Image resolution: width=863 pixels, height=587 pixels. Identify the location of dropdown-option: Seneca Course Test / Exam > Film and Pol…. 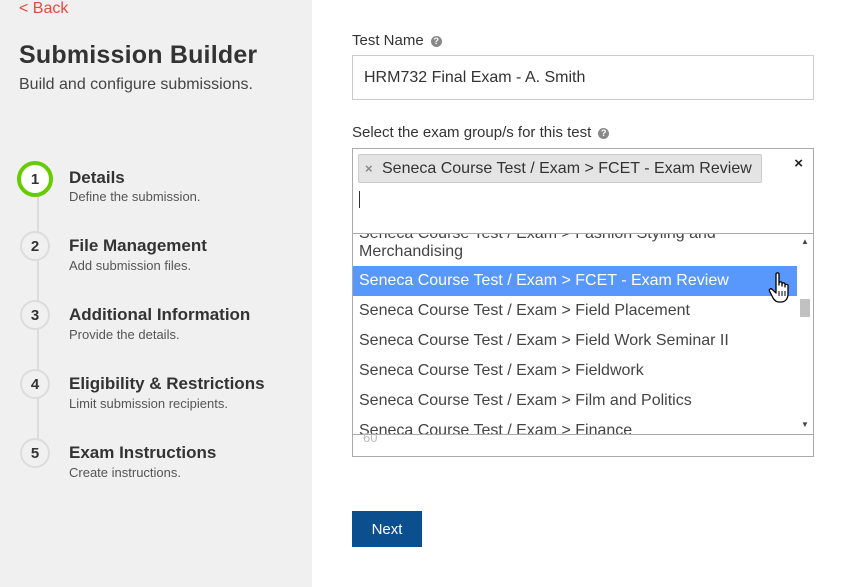
(575, 401).